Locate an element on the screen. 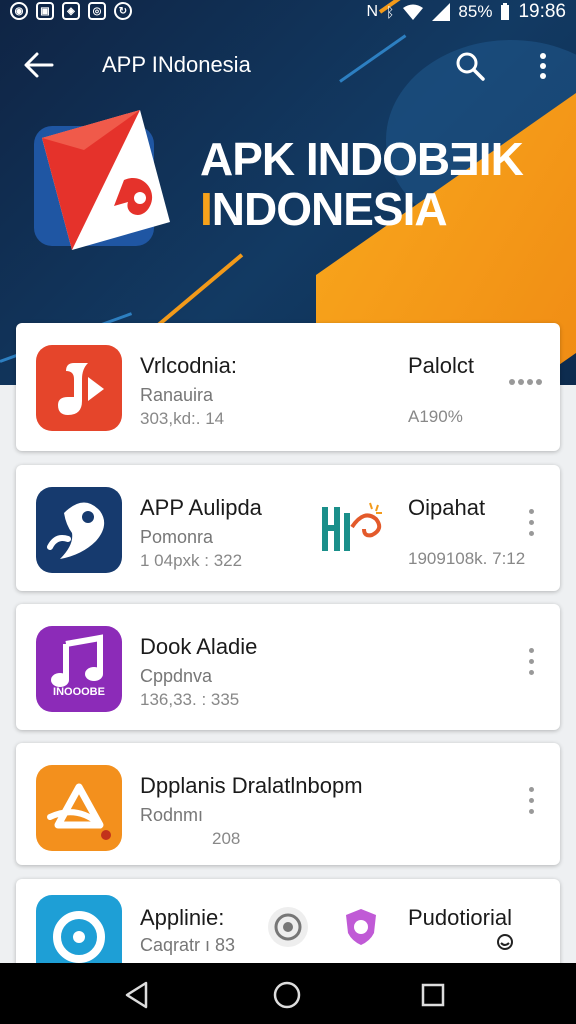 Image resolution: width=576 pixels, height=1024 pixels. hero-title: APK INDOBƎIK INDONESIA is located at coordinates (362, 183).